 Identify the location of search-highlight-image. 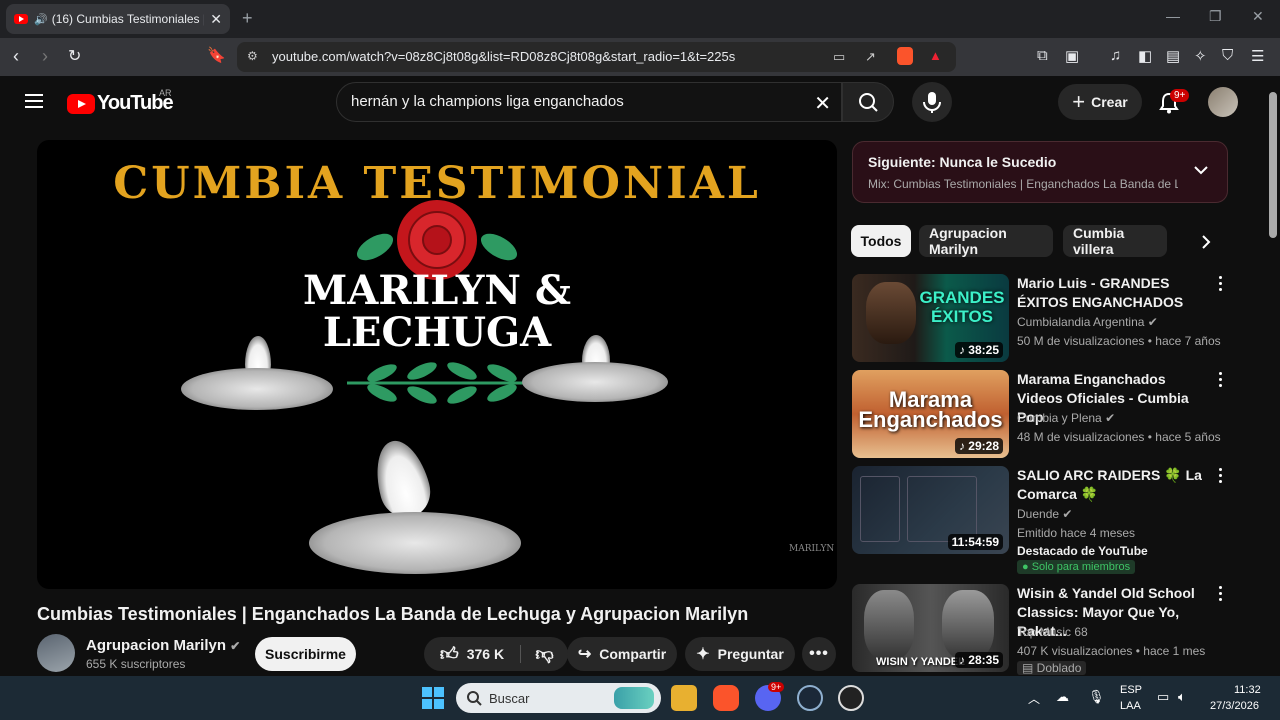
(634, 698).